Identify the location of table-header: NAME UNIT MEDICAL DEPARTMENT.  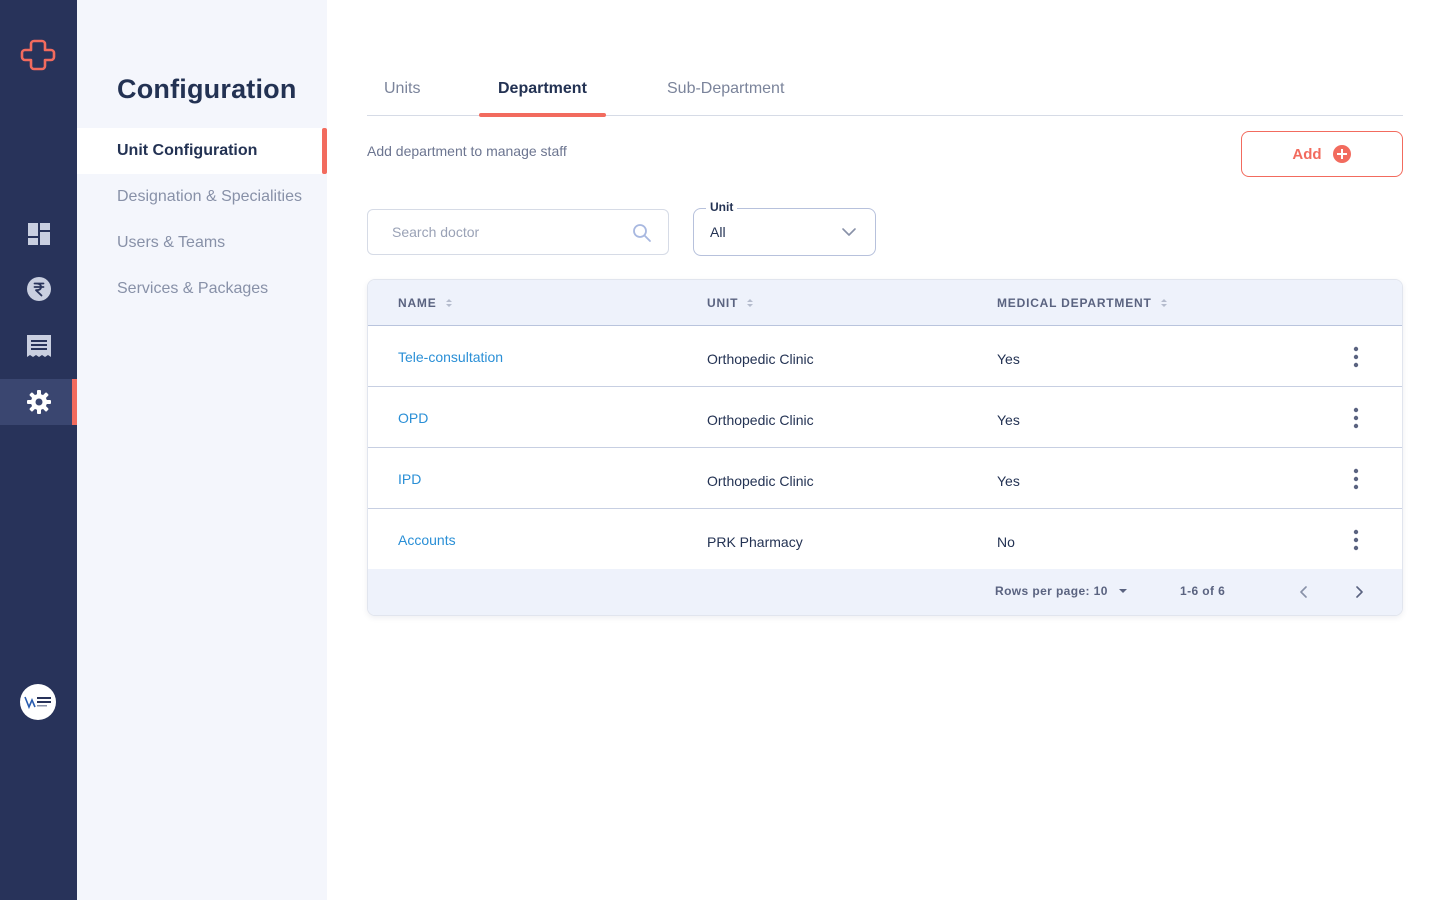
(885, 303).